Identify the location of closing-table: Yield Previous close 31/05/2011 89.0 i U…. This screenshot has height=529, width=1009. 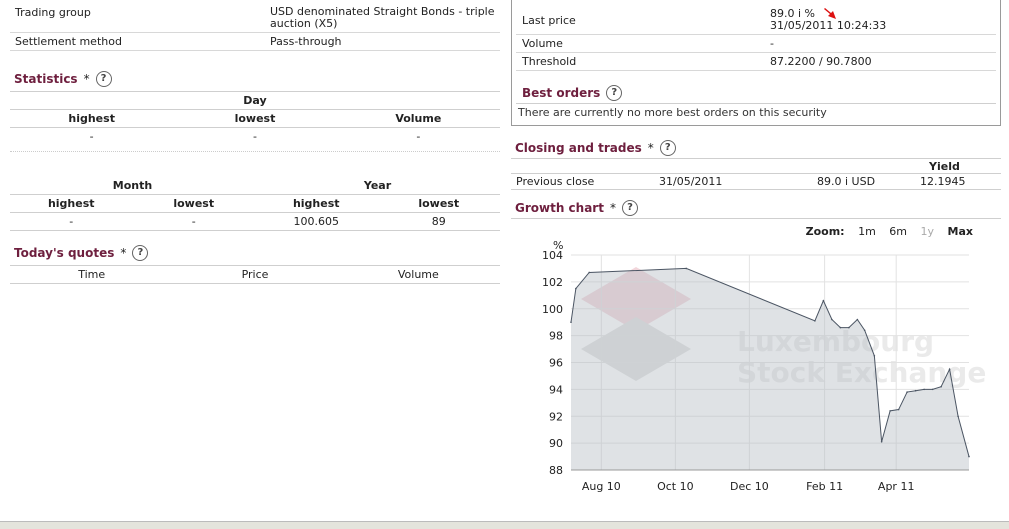
(756, 174).